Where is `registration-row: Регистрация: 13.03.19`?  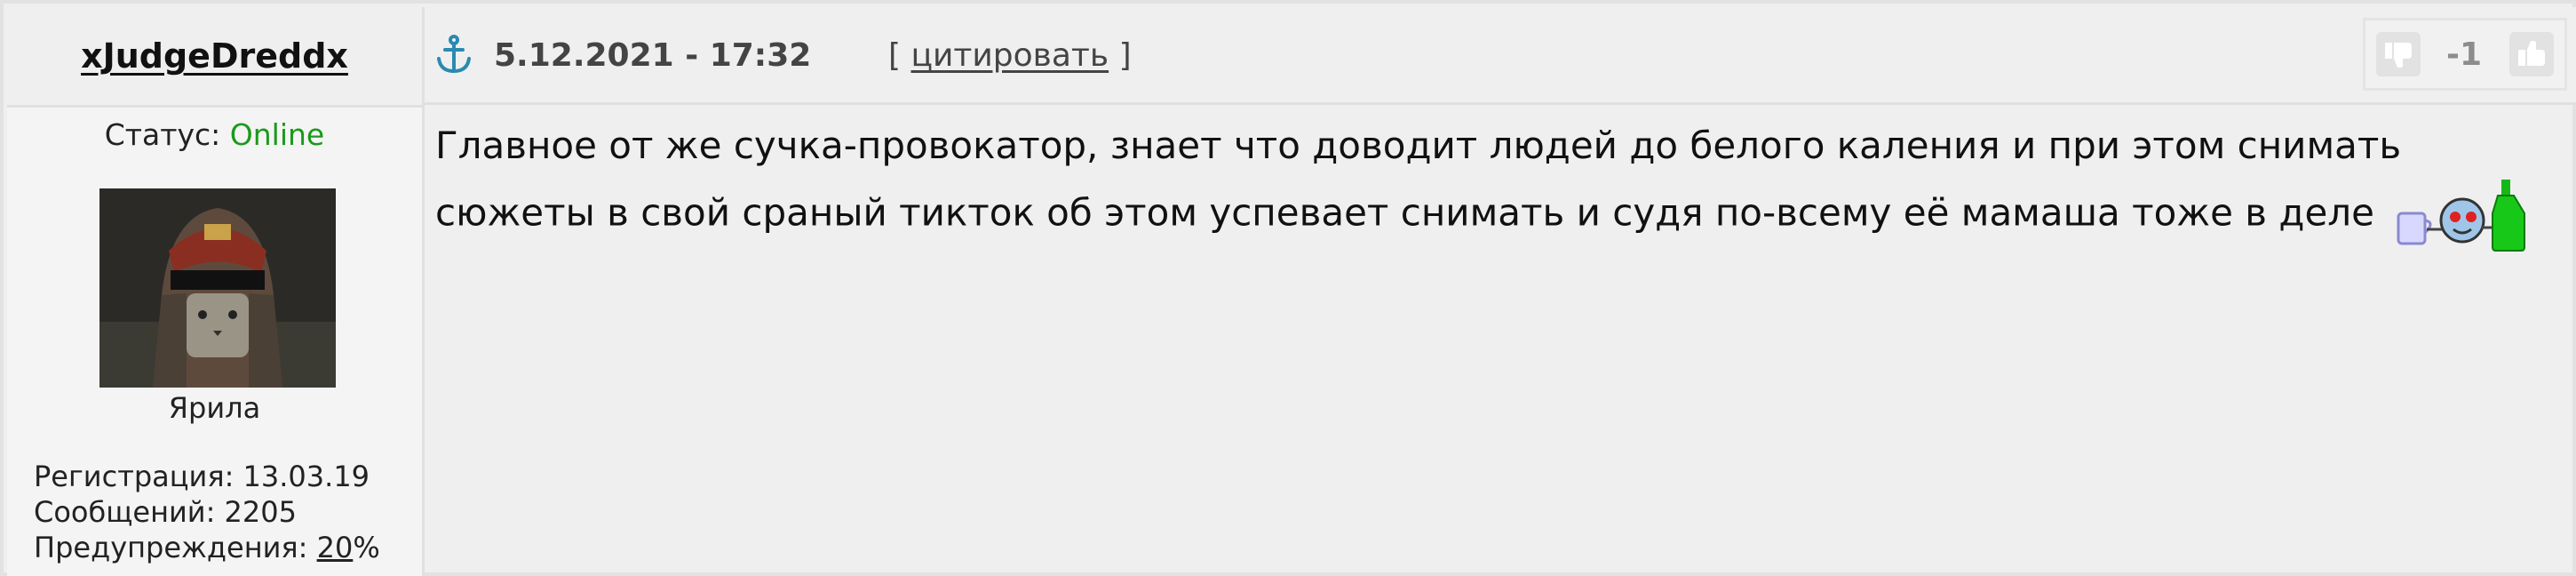 registration-row: Регистрация: 13.03.19 is located at coordinates (207, 476).